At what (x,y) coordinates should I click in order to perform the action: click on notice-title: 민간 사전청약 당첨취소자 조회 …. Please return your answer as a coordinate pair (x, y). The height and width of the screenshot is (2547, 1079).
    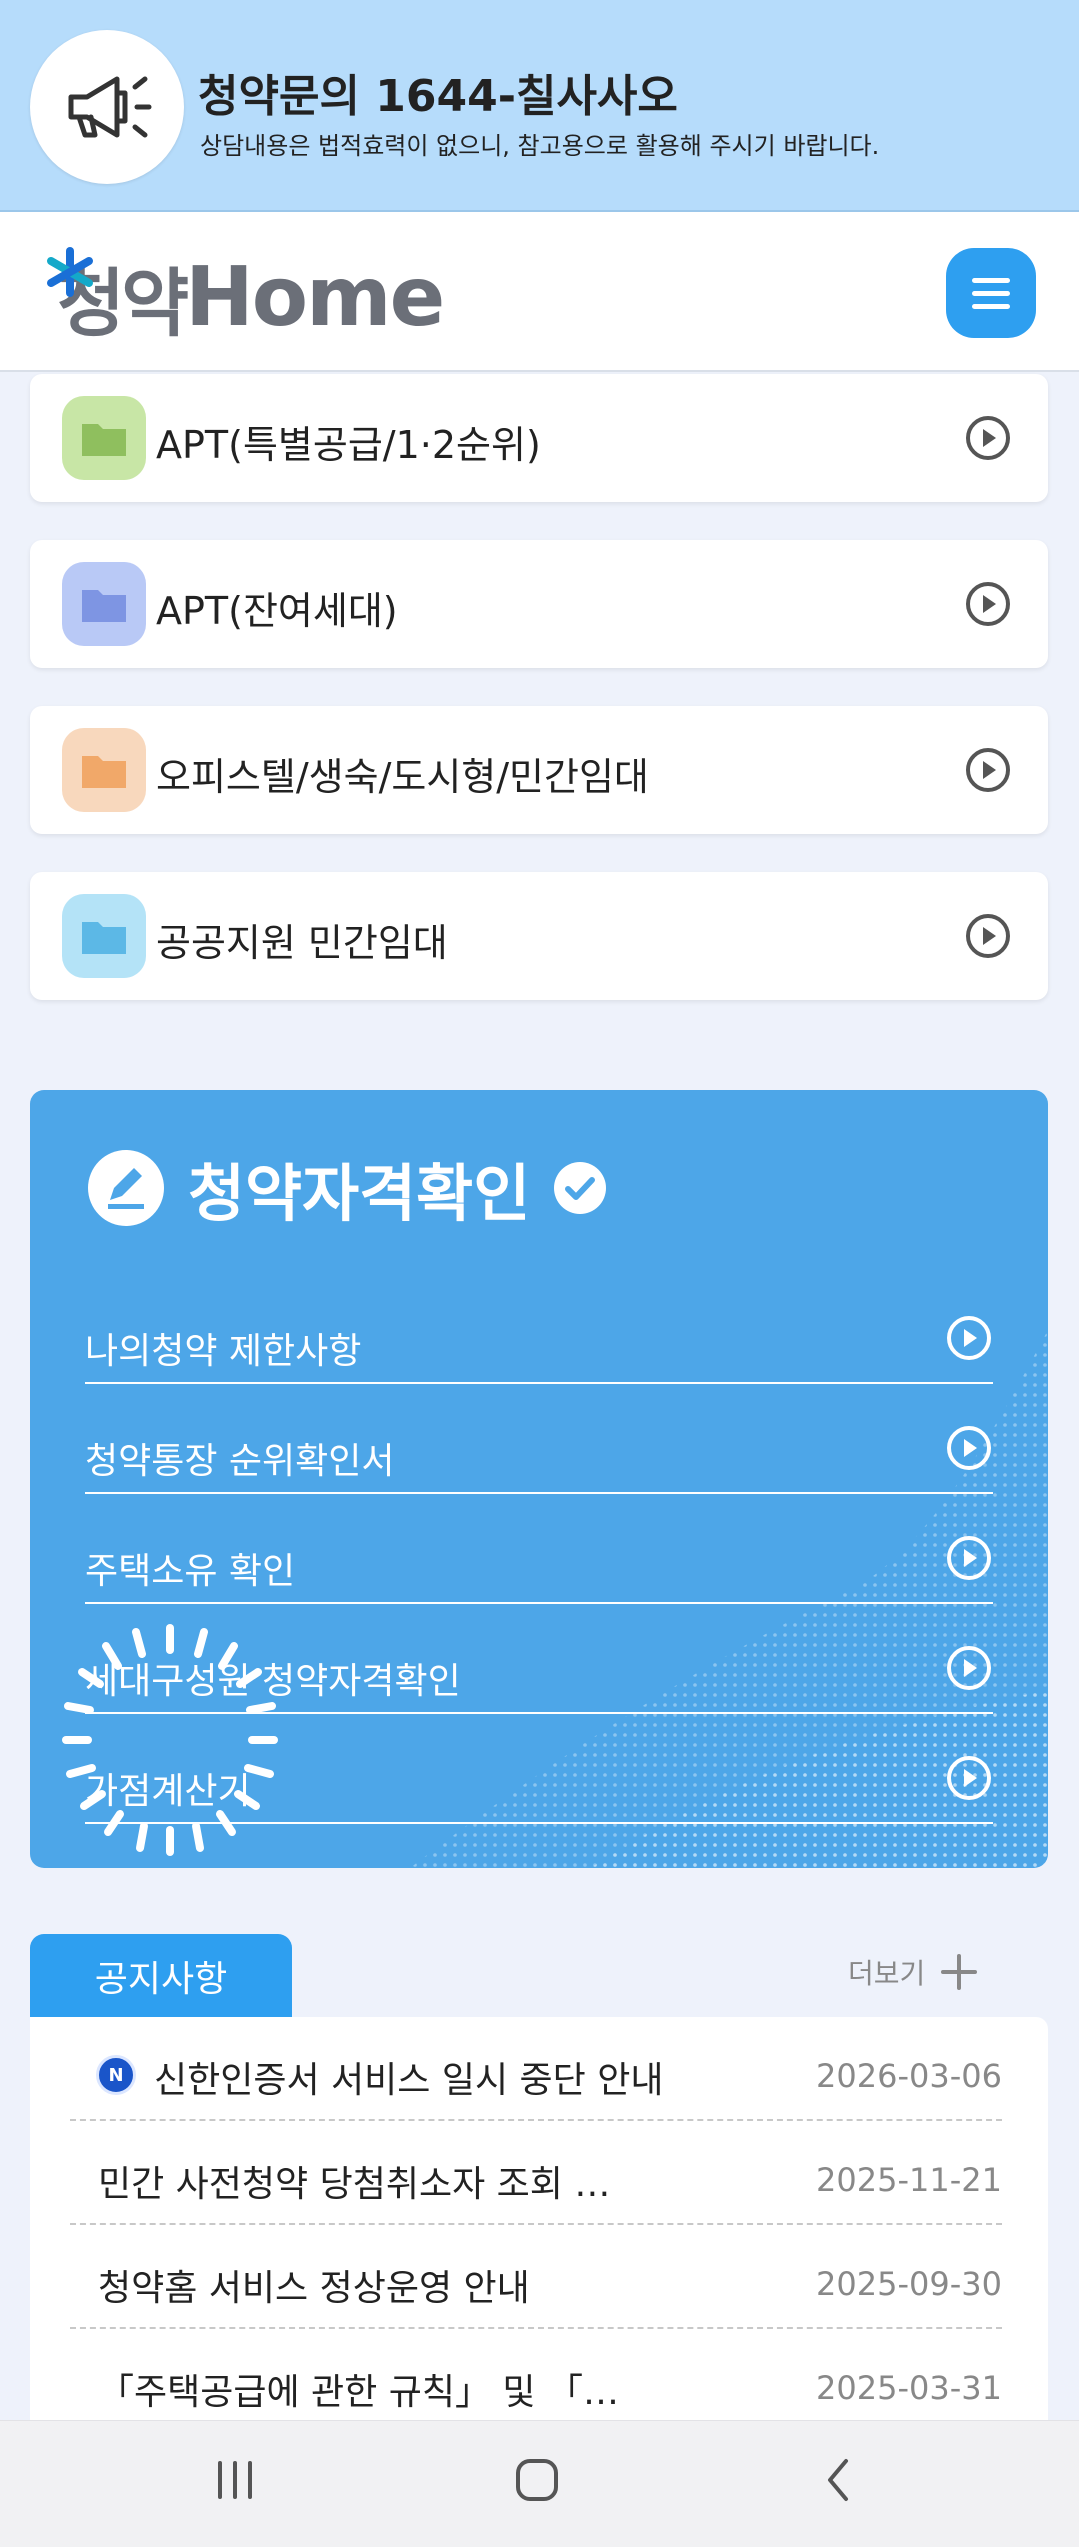
    Looking at the image, I should click on (354, 2184).